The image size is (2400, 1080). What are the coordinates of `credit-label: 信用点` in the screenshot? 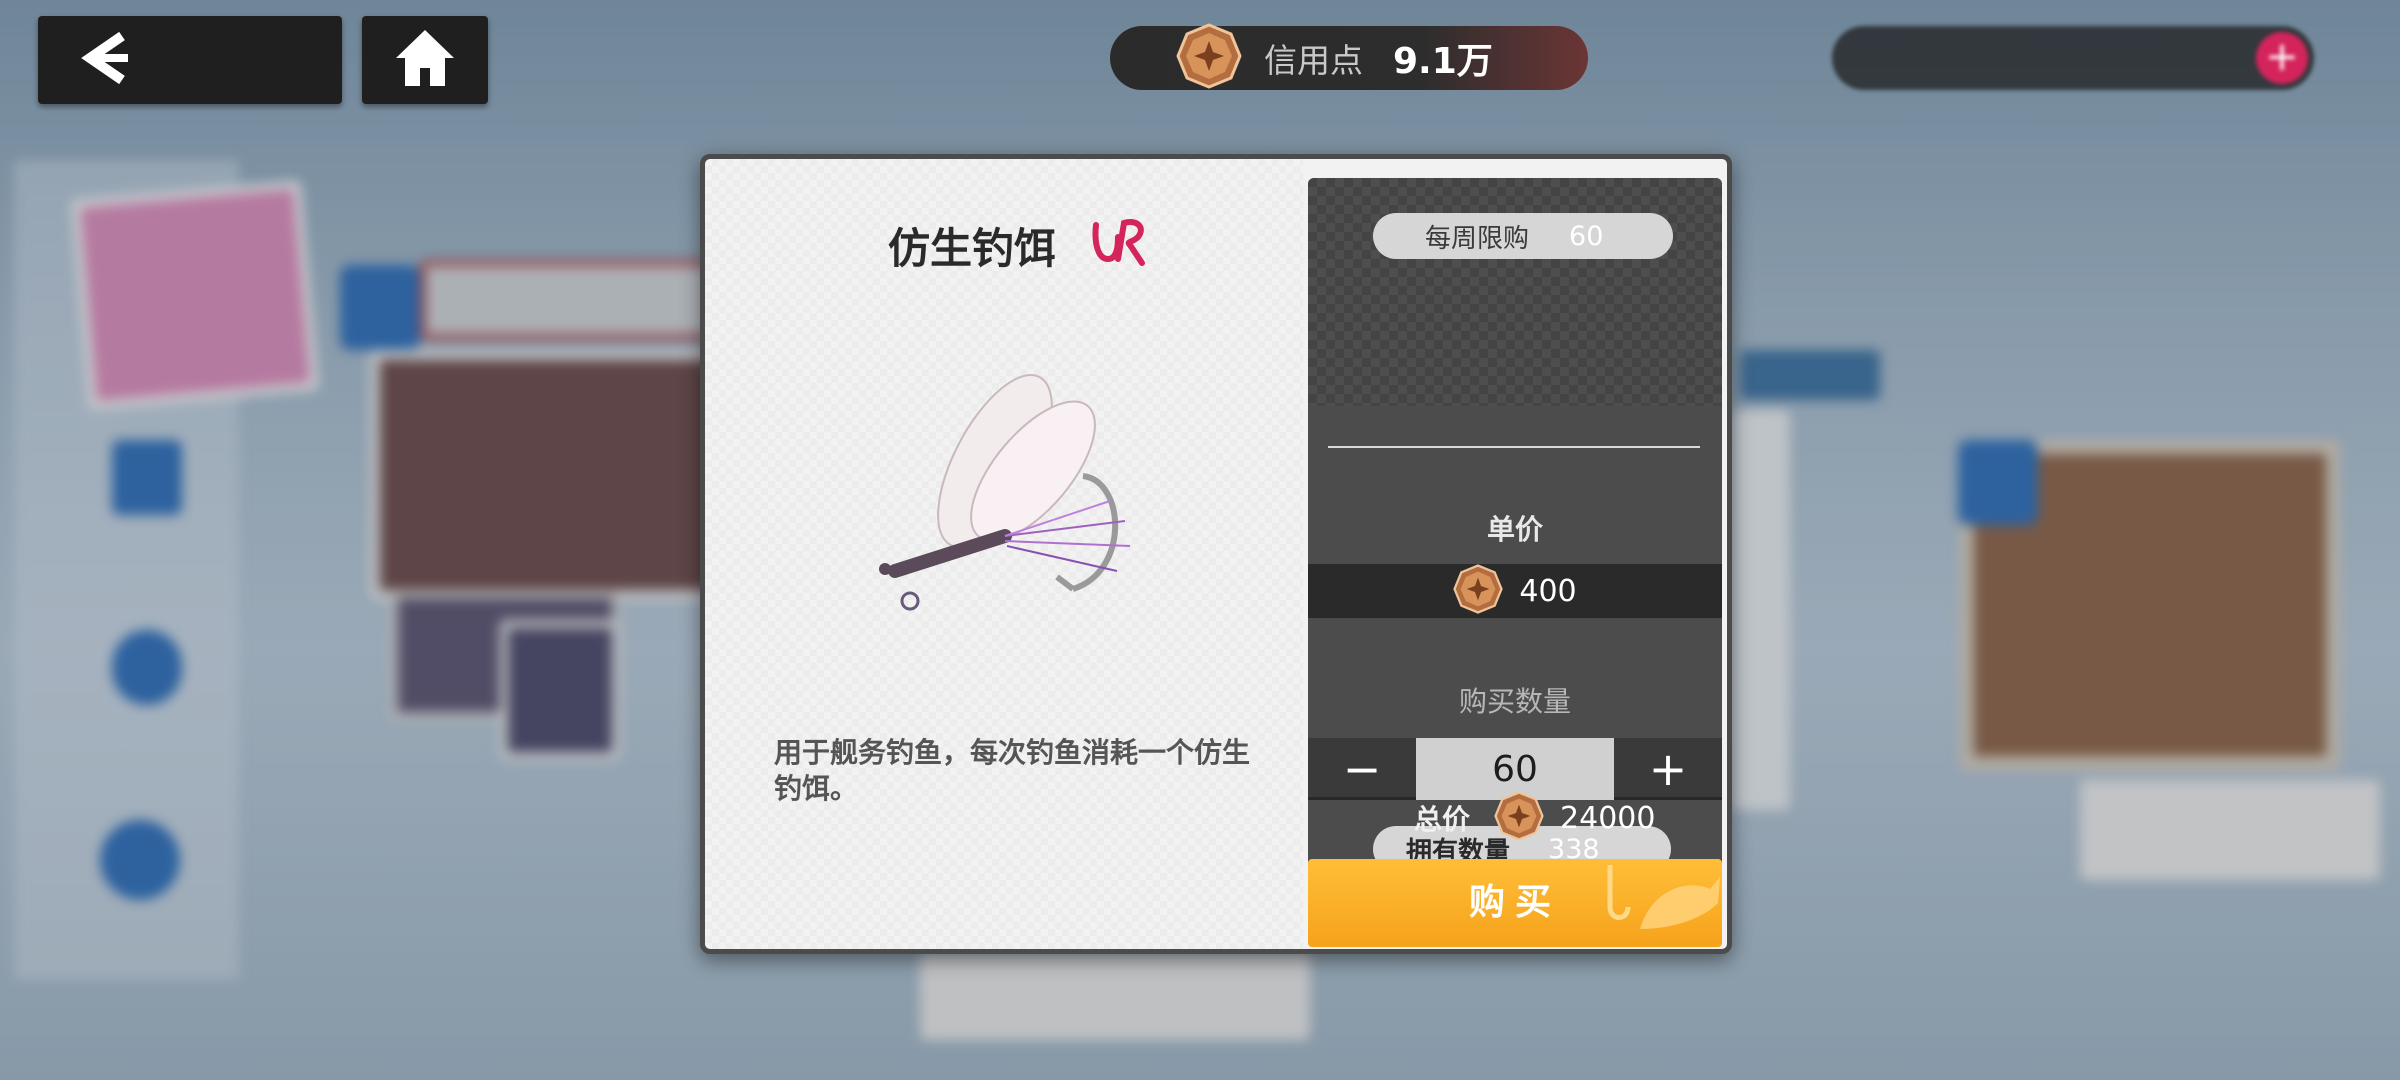 It's located at (1313, 60).